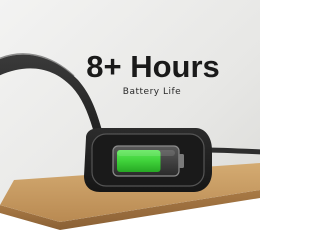 This screenshot has height=244, width=320. Describe the element at coordinates (231, 151) in the screenshot. I see `cable` at that location.